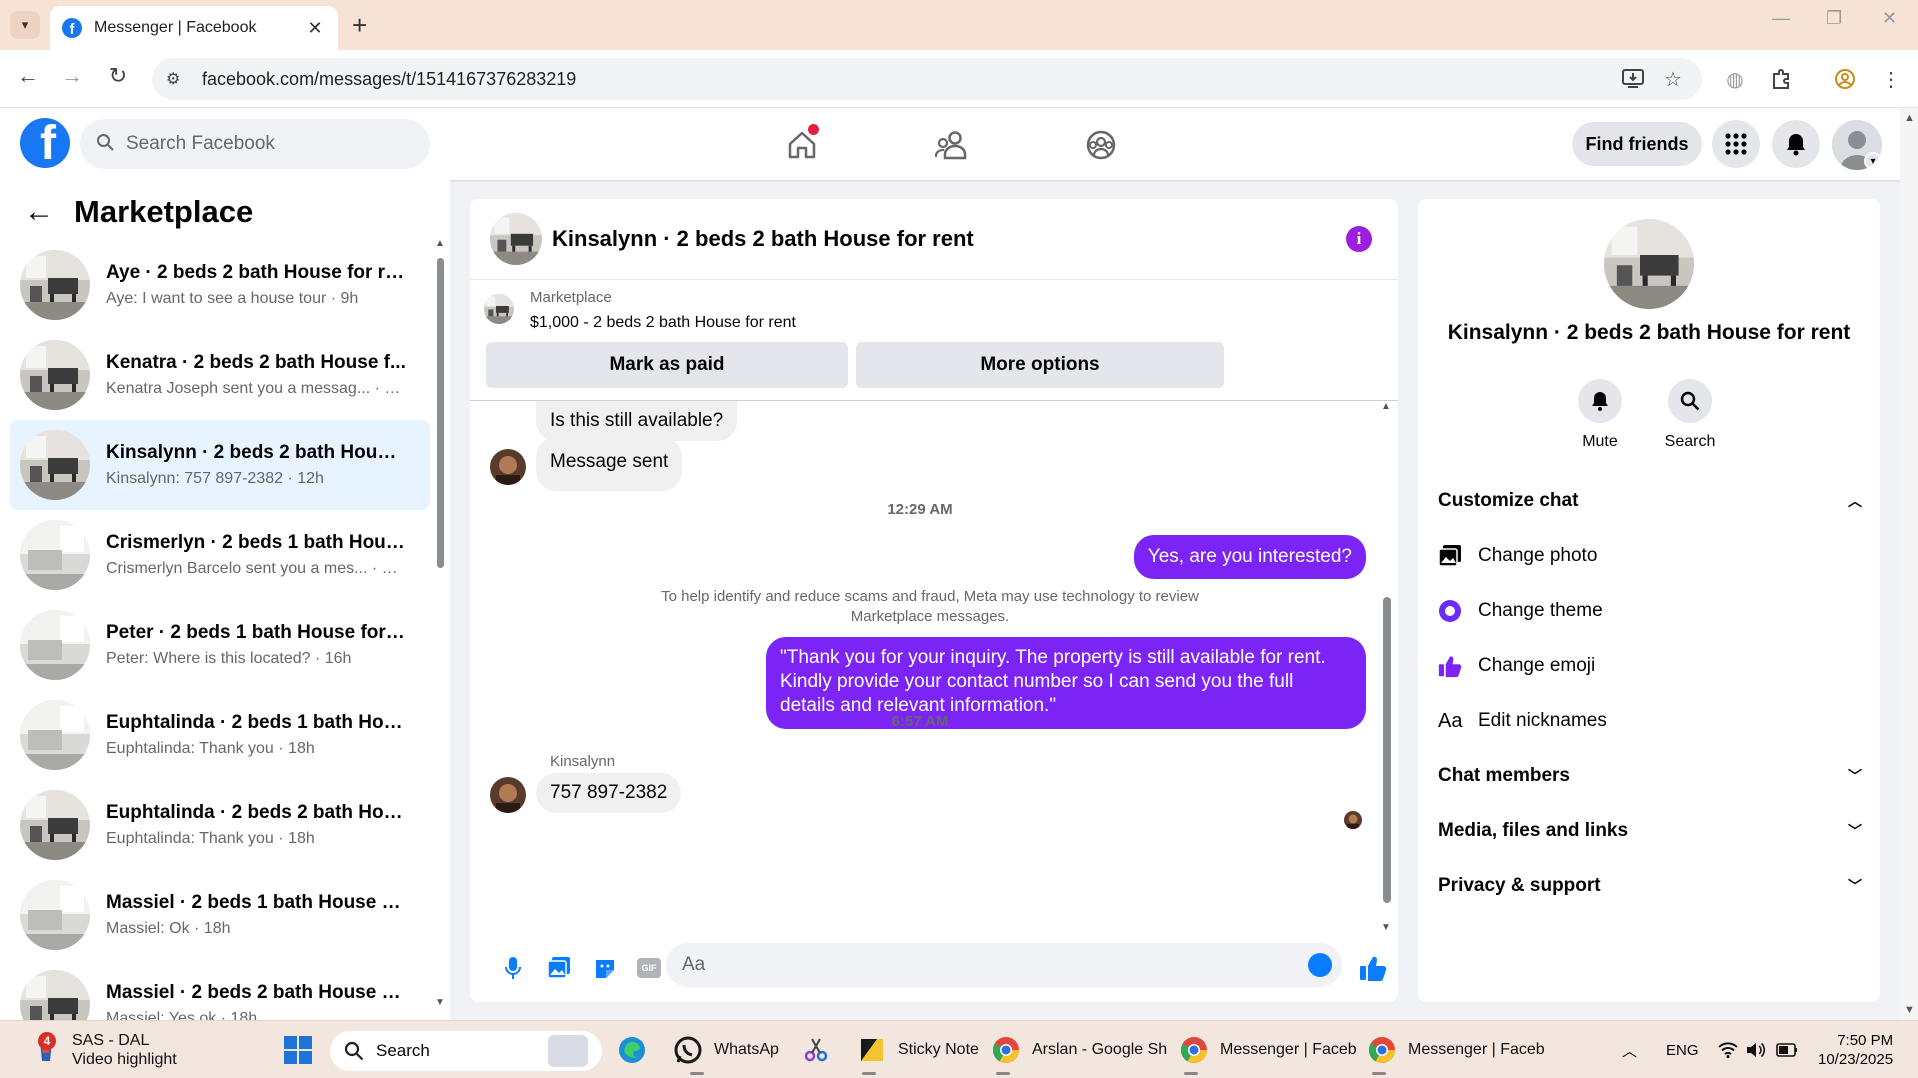  Describe the element at coordinates (725, 1049) in the screenshot. I see `whatsapp-app: WhatsAp` at that location.